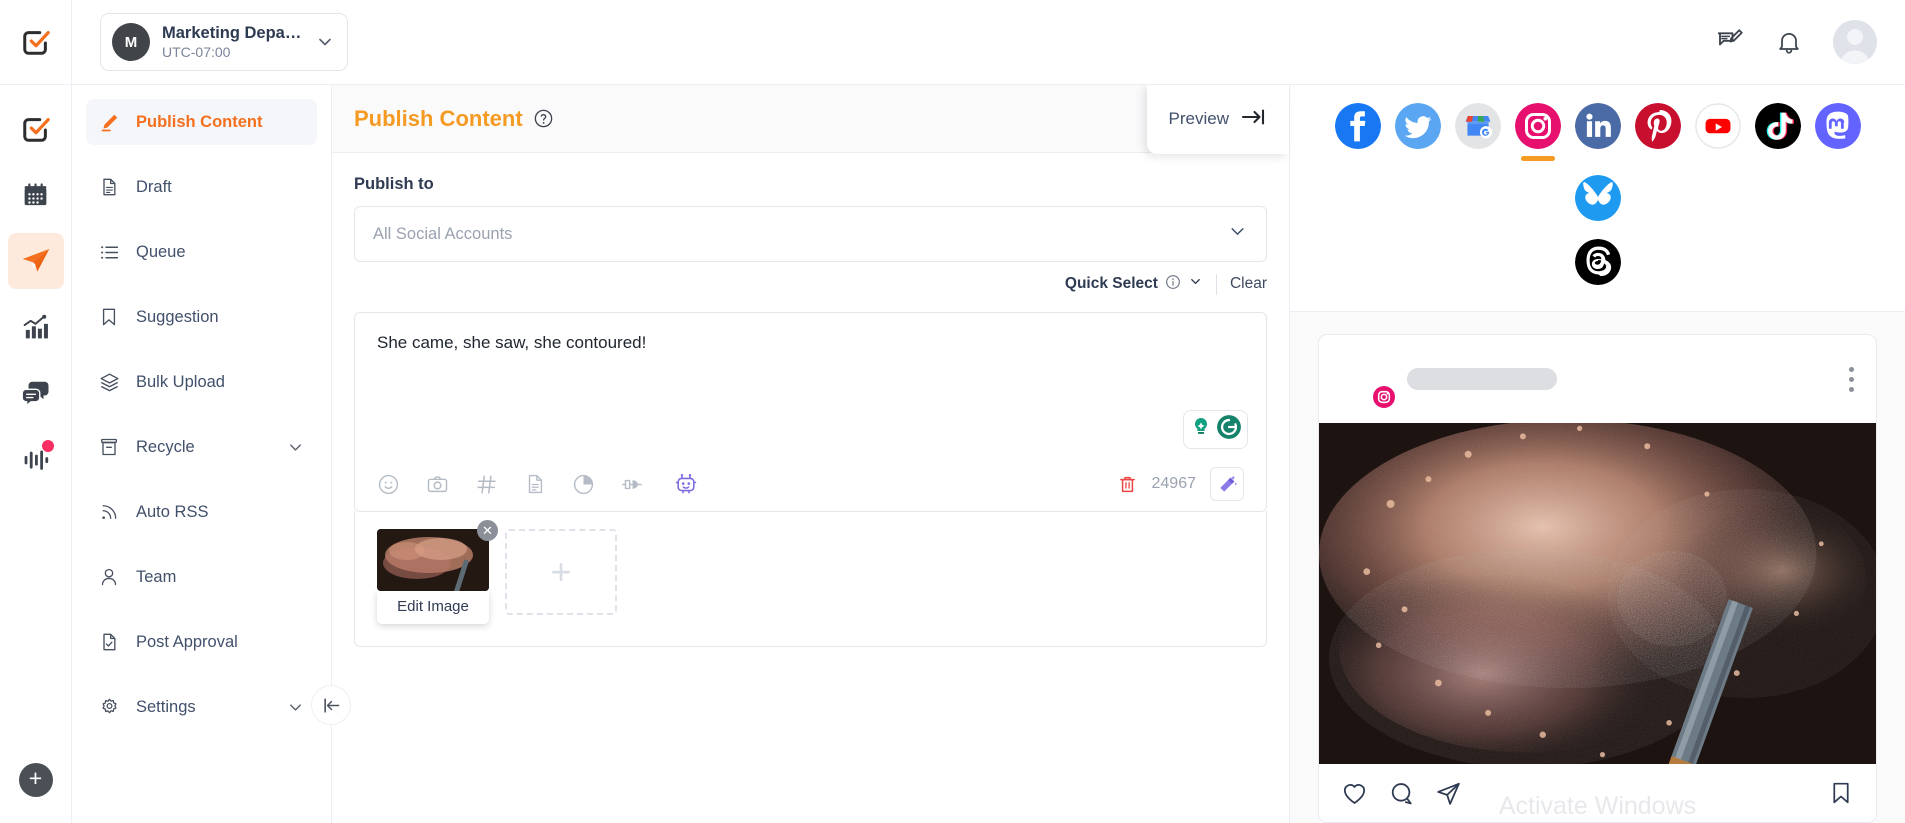 The image size is (1905, 823). Describe the element at coordinates (1127, 484) in the screenshot. I see `trash-icon` at that location.